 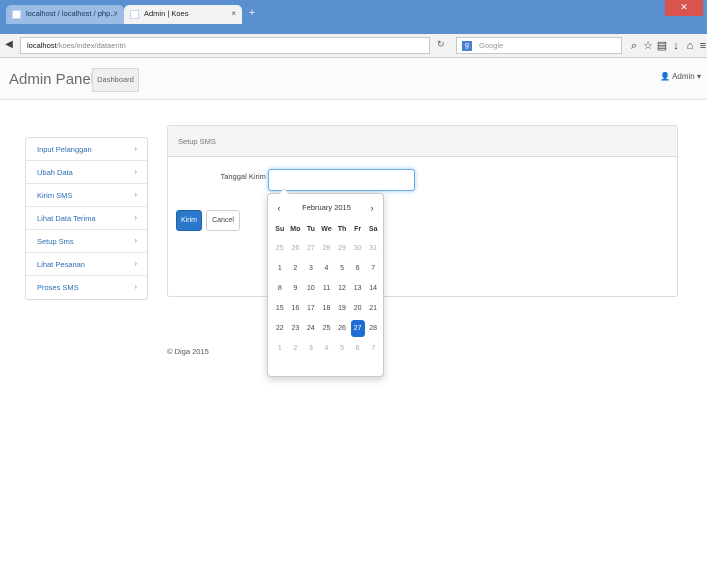 I want to click on home-icon: ⌂, so click(x=690, y=46).